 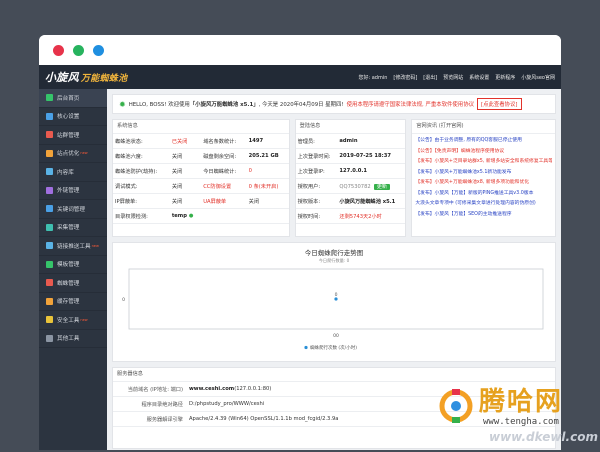 What do you see at coordinates (123, 300) in the screenshot?
I see `y-tick-label: 0` at bounding box center [123, 300].